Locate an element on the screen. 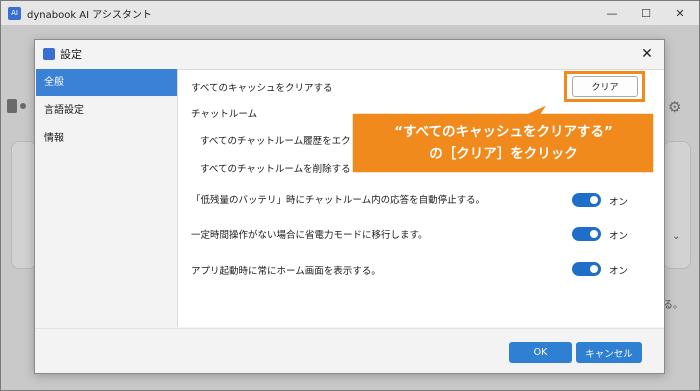 The height and width of the screenshot is (391, 700). instruction-line-2: の［クリア］をクリック is located at coordinates (503, 154).